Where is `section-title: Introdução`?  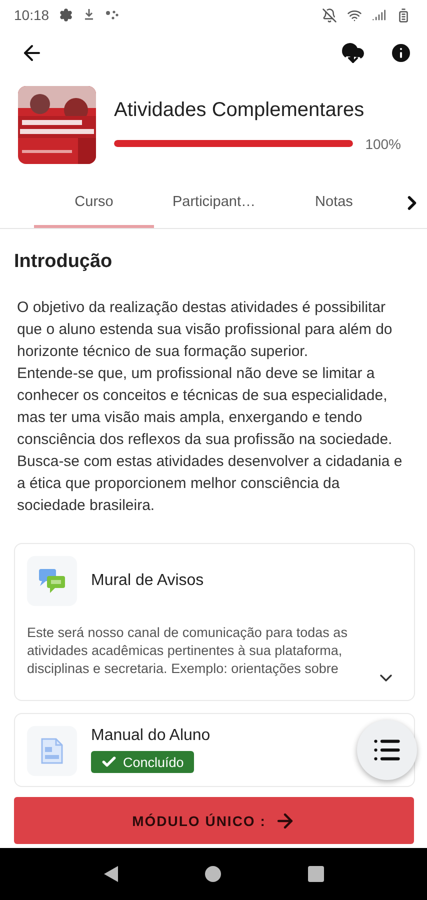
section-title: Introdução is located at coordinates (64, 262).